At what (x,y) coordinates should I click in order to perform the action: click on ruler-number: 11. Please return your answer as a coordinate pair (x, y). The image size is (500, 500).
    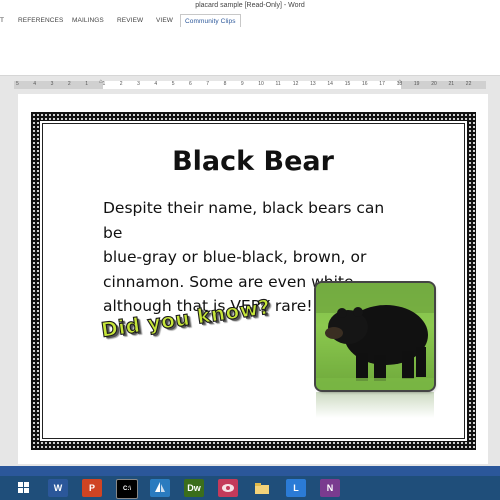
    Looking at the image, I should click on (278, 84).